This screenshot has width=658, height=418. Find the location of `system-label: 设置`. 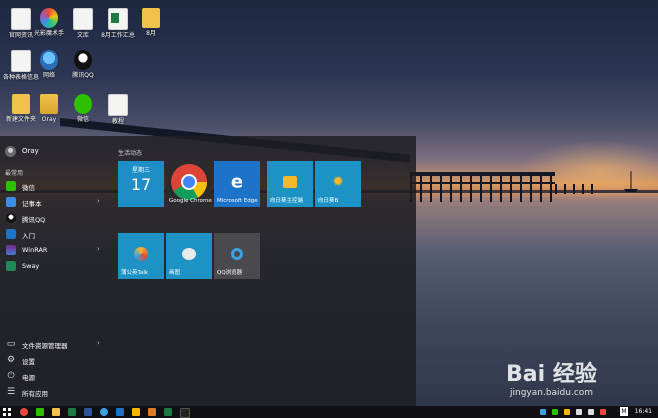

system-label: 设置 is located at coordinates (28, 362).